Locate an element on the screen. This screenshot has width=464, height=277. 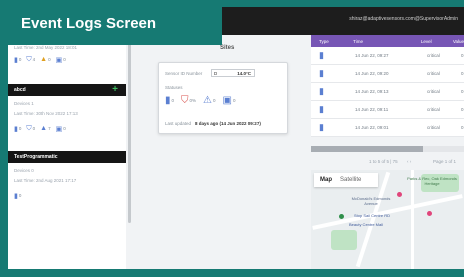
popup-stat-shield: ⛉ 0% is located at coordinates (189, 100).